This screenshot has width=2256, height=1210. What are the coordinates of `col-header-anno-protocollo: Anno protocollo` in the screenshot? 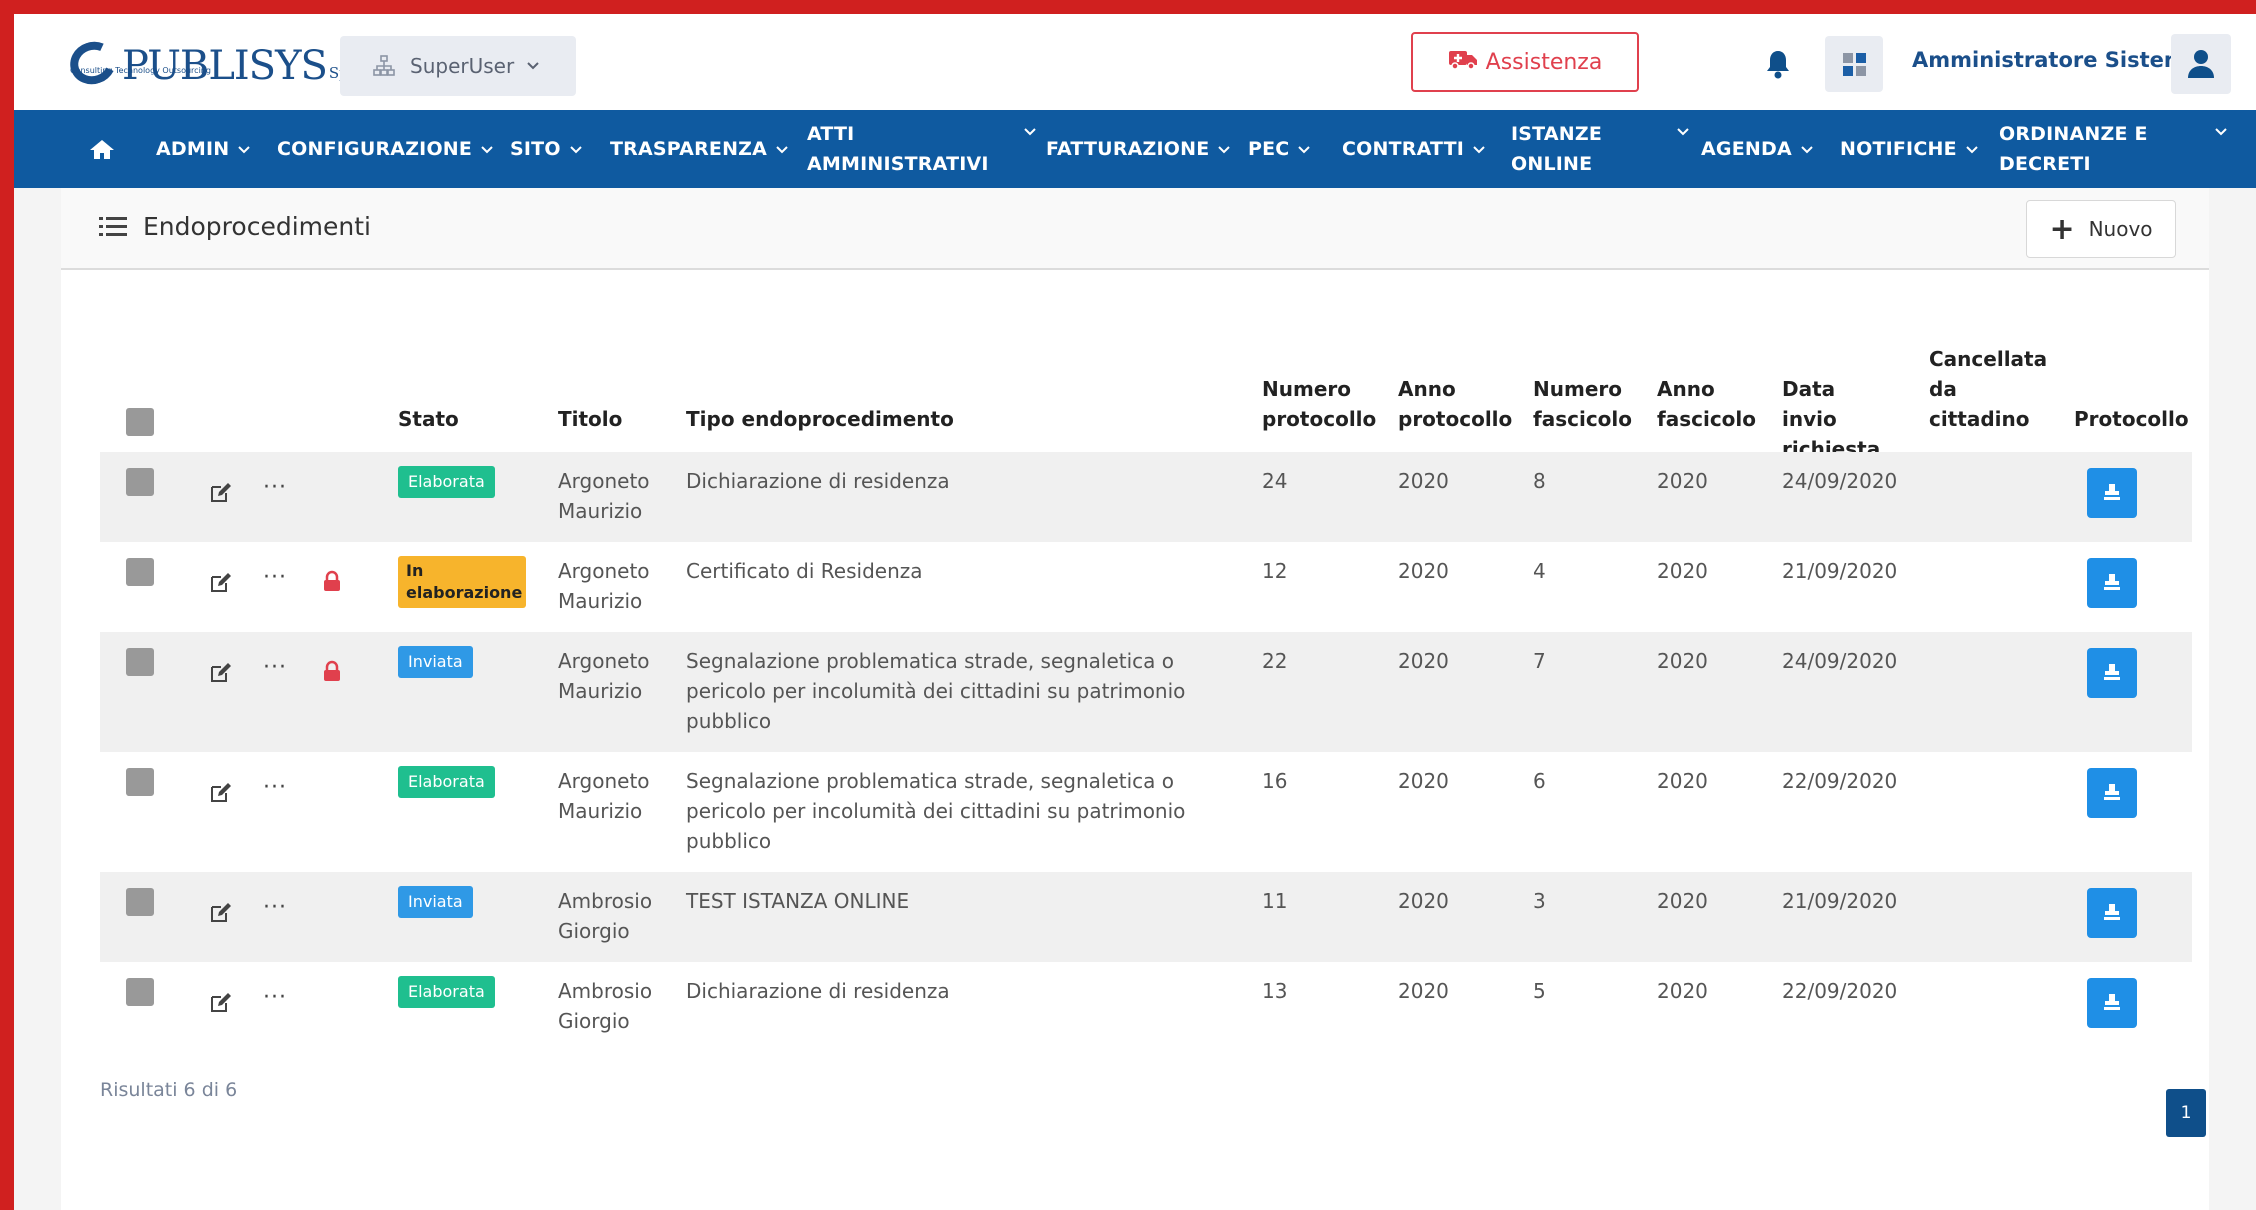 It's located at (1455, 404).